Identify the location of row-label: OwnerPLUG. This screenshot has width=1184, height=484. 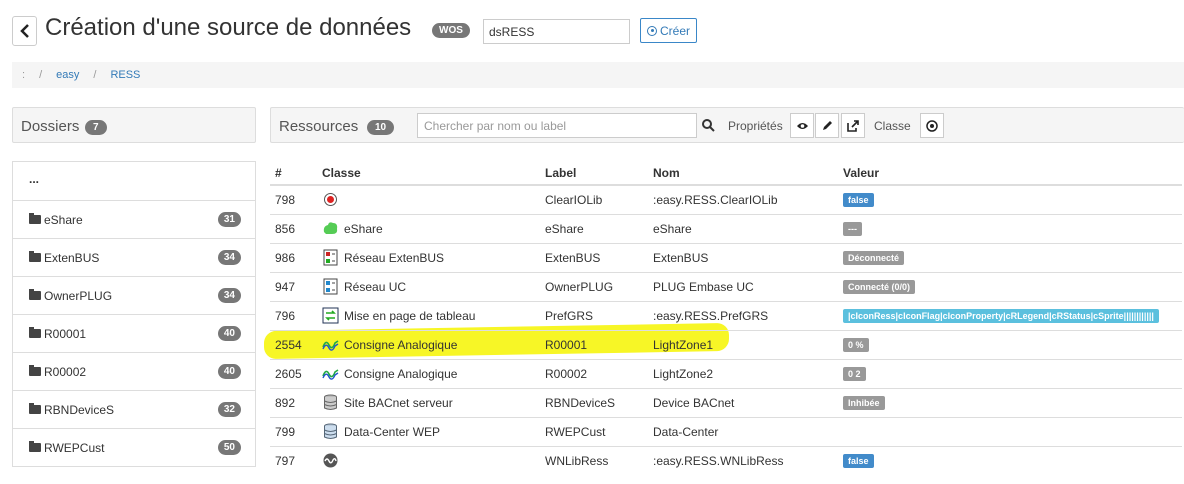
(594, 286).